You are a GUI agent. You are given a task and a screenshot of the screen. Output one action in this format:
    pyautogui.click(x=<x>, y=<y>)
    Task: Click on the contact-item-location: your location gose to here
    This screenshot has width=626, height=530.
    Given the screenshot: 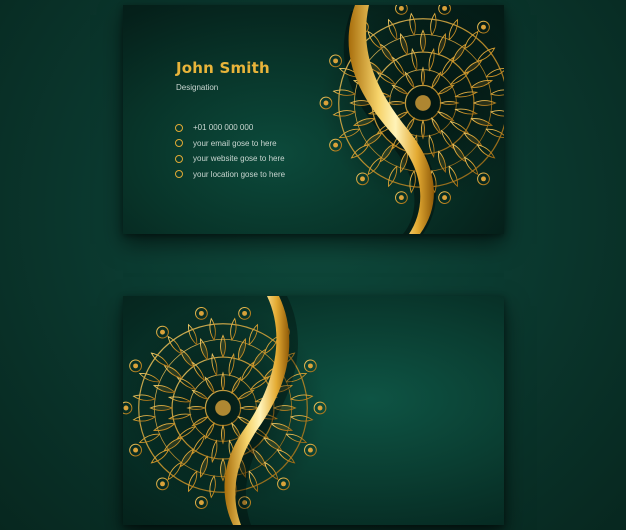 What is the action you would take?
    pyautogui.click(x=230, y=175)
    